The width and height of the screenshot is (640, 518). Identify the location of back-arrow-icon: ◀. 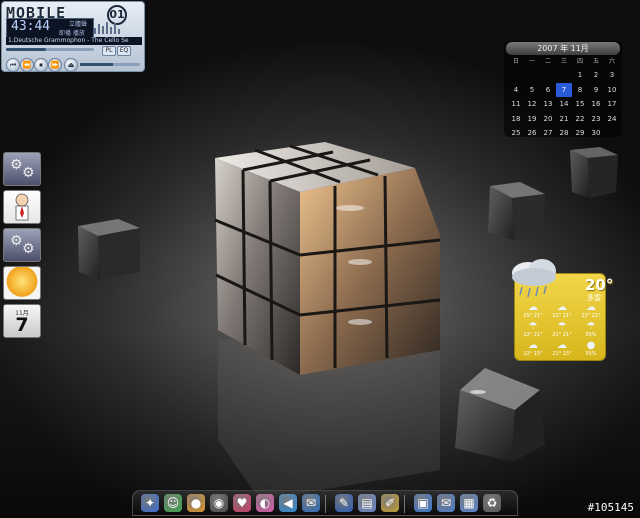
(288, 503).